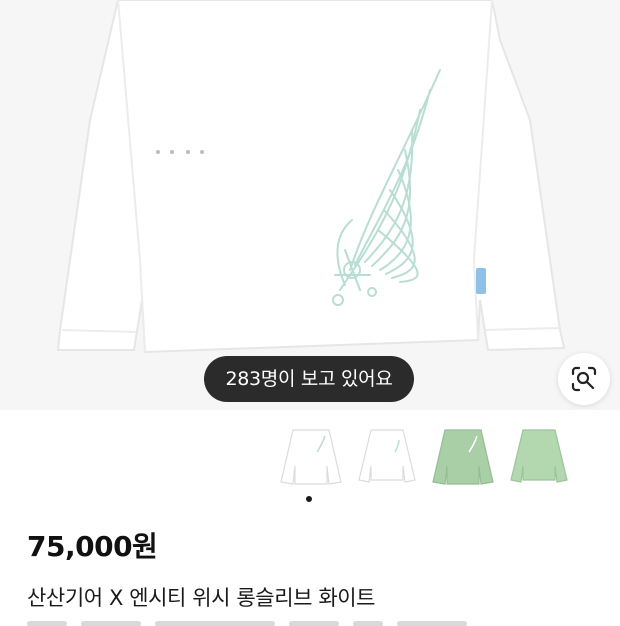  I want to click on variant-thumb-green-front, so click(463, 456).